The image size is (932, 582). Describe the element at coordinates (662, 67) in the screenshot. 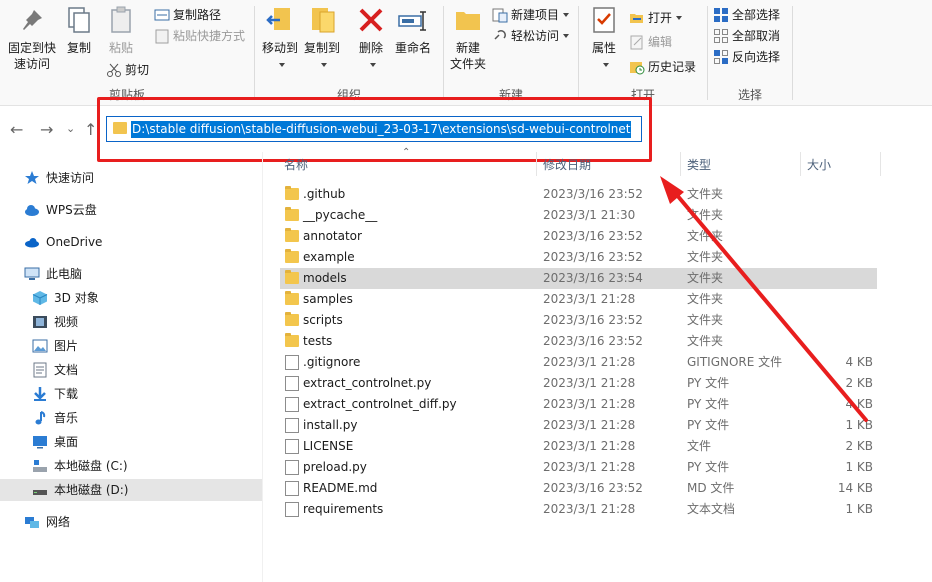

I see `history-button: 历史记录` at that location.